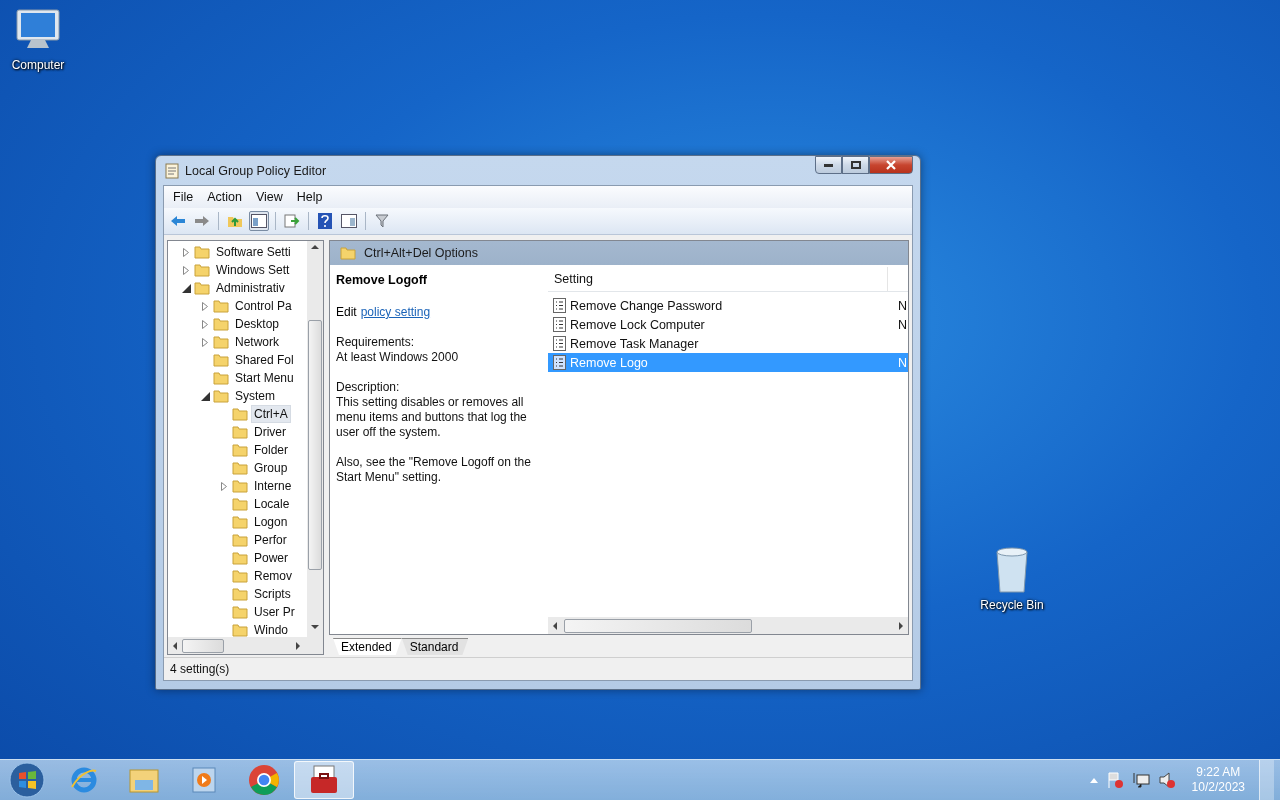 This screenshot has width=1280, height=800. What do you see at coordinates (271, 414) in the screenshot?
I see `tree-item: Ctrl+A` at bounding box center [271, 414].